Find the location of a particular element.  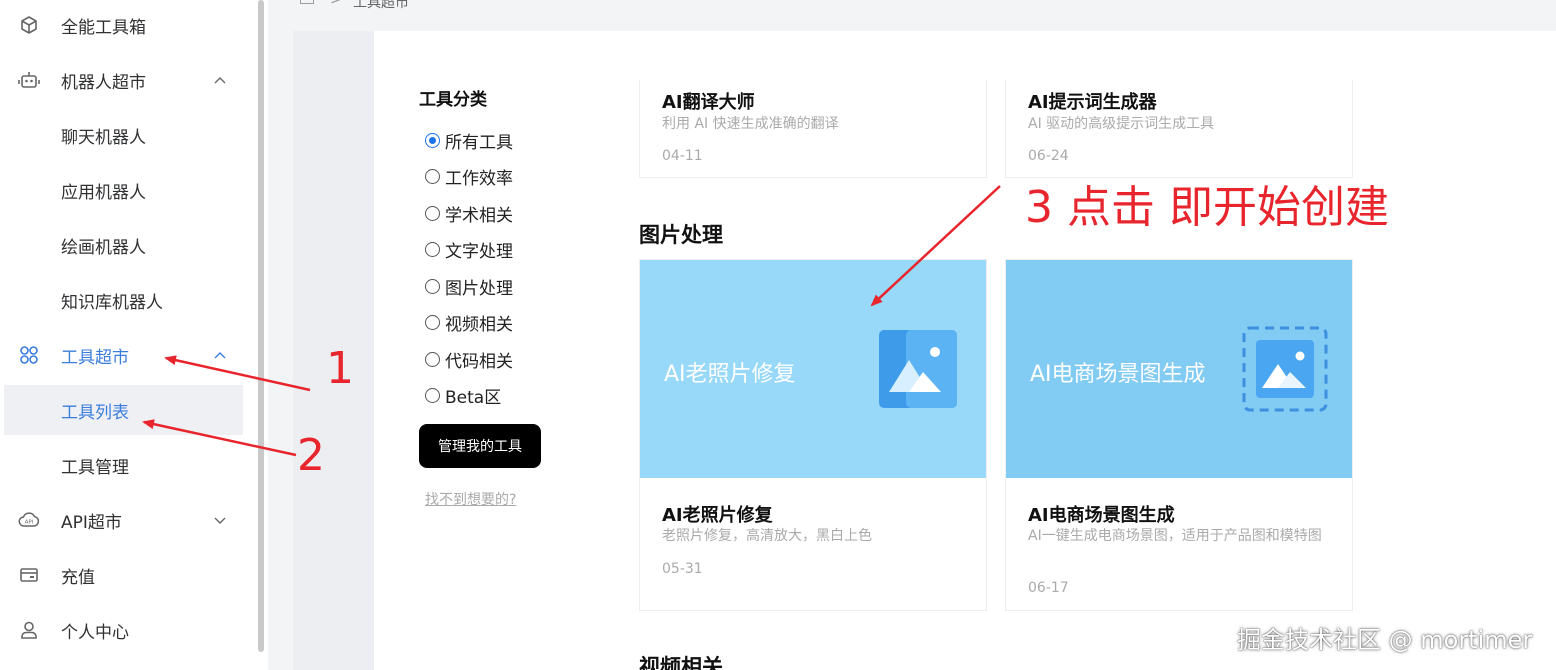

card-banner: AI电商场景图生成 is located at coordinates (1179, 369).